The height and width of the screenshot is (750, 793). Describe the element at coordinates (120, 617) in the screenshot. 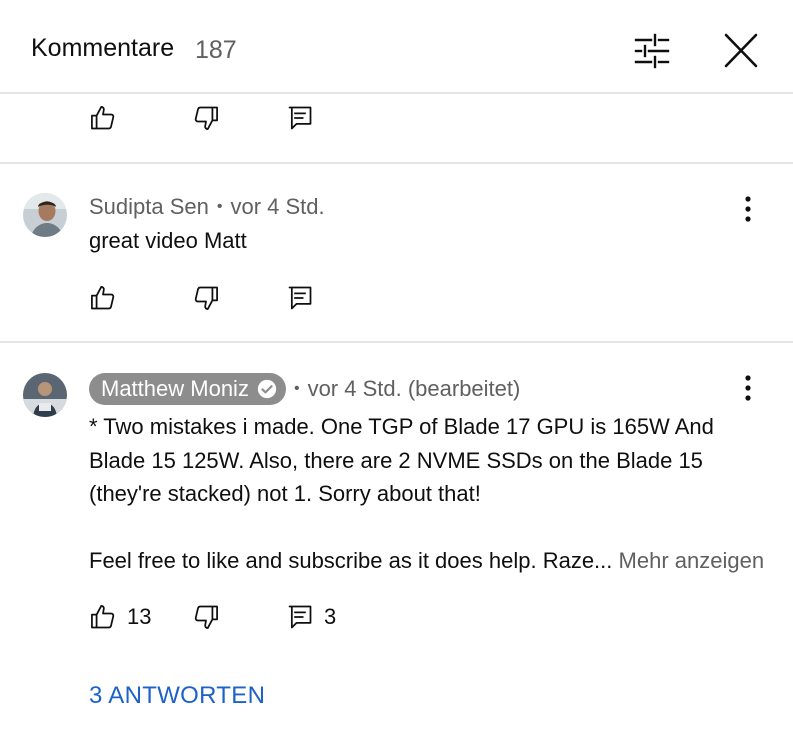

I see `like-button: 13` at that location.